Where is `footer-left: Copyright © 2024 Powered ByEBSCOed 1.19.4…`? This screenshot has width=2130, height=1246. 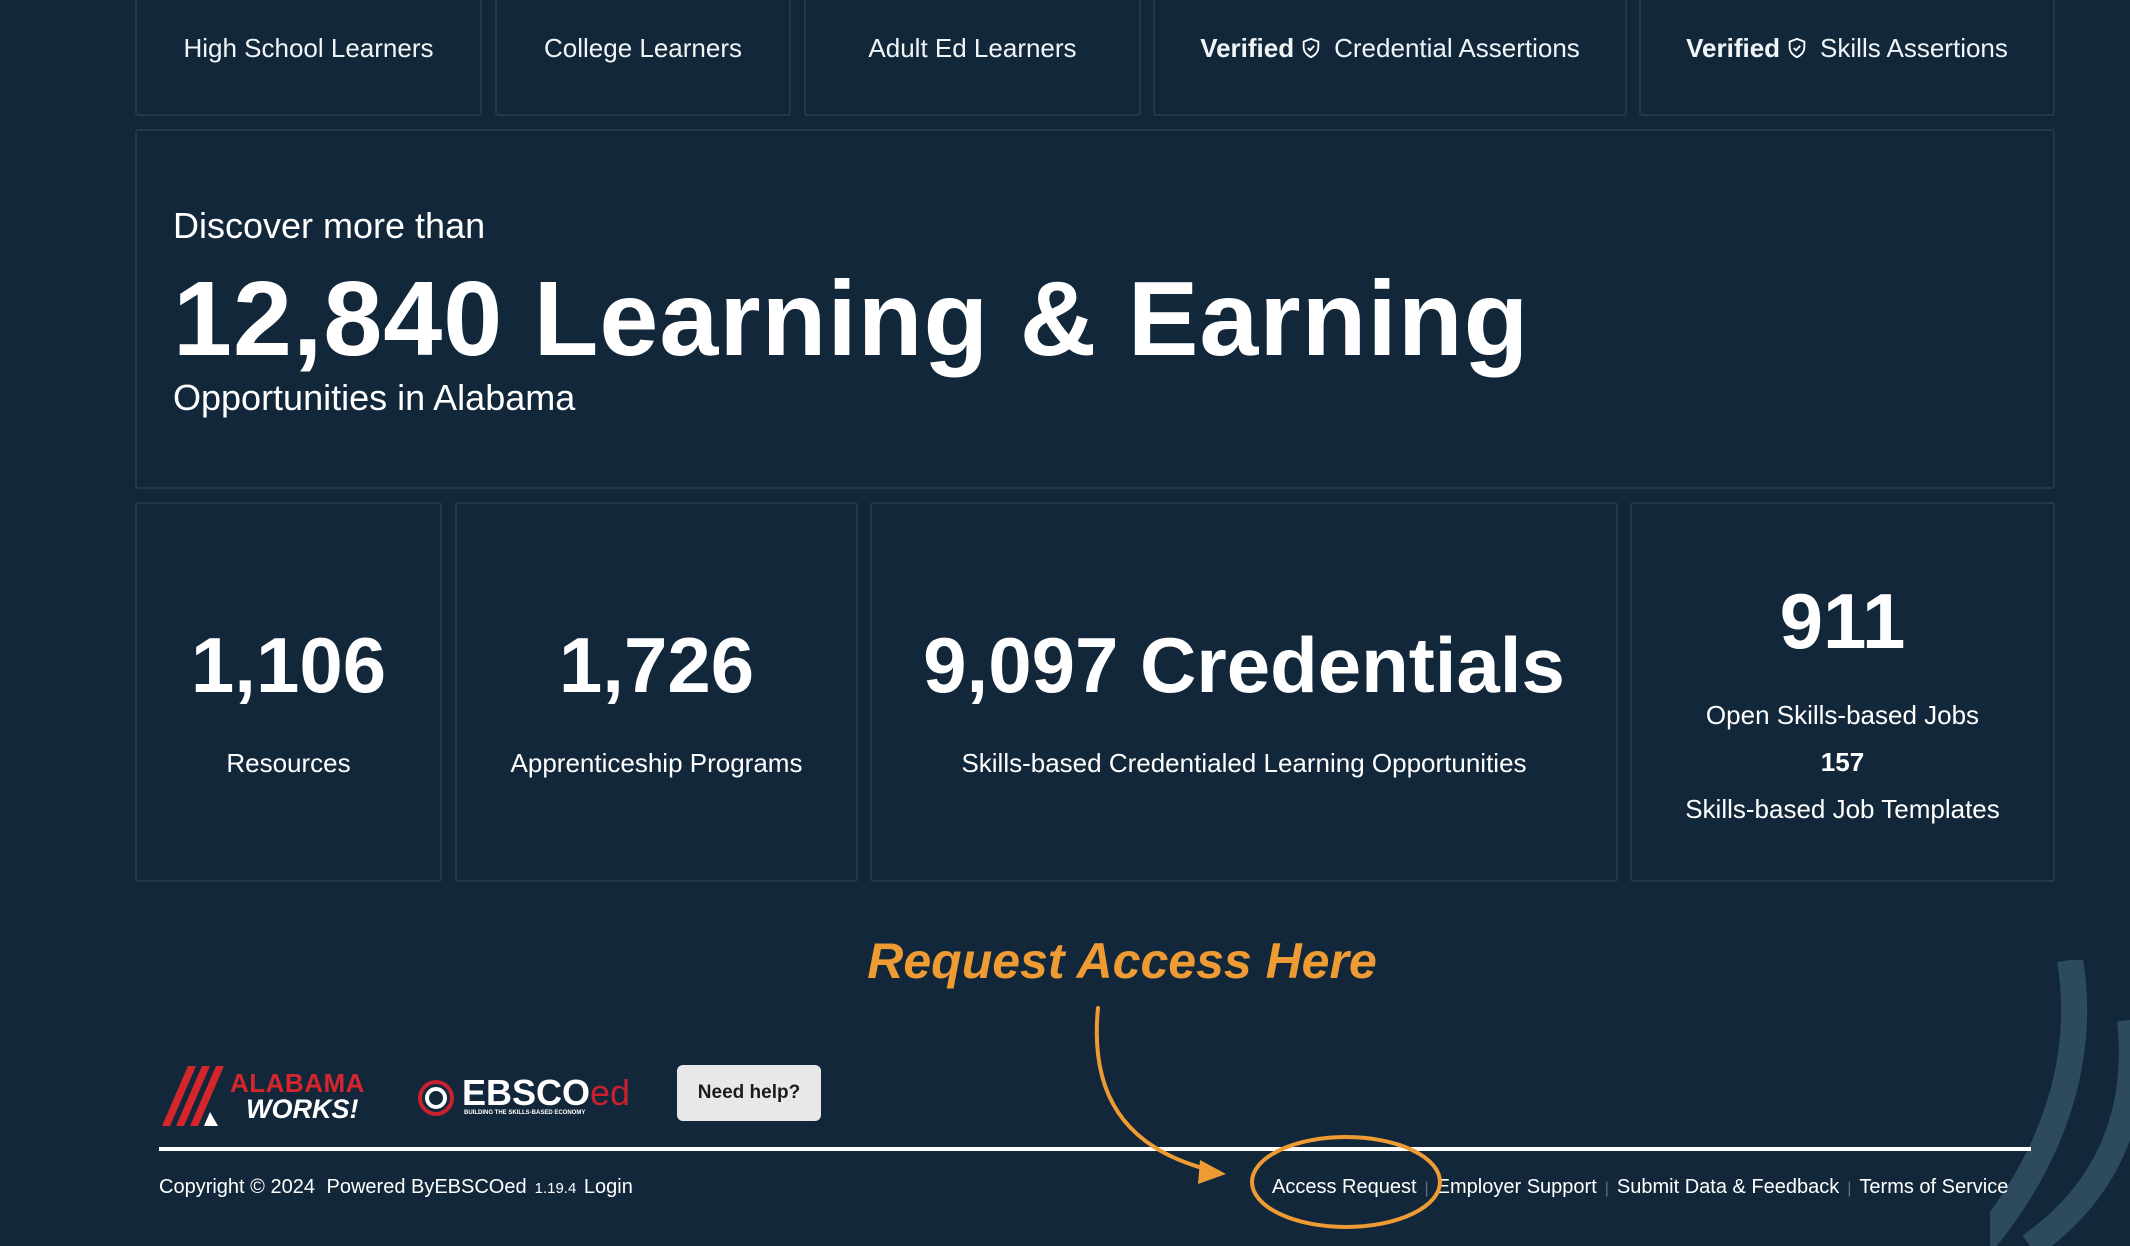 footer-left: Copyright © 2024 Powered ByEBSCOed 1.19.4… is located at coordinates (399, 1187).